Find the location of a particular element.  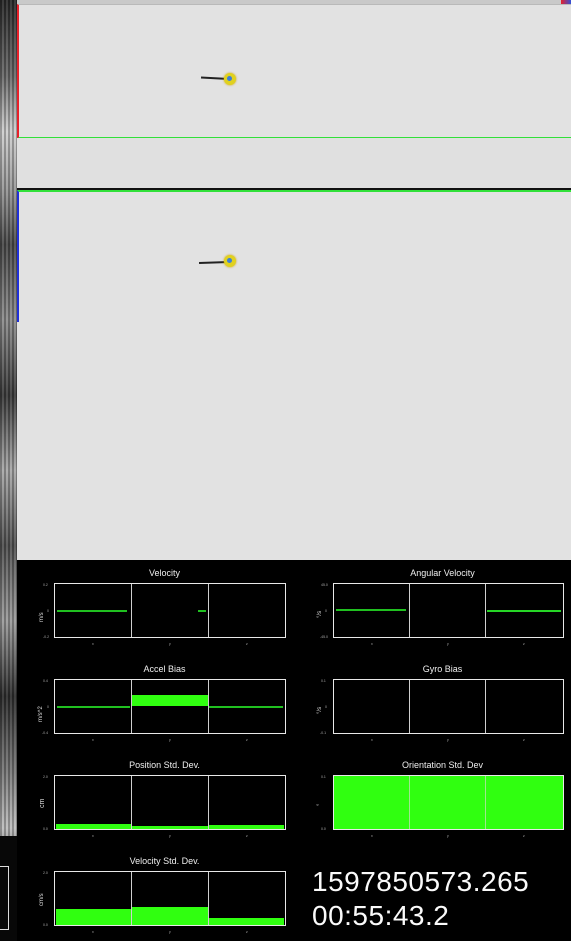

y-tick: 0.4 is located at coordinates (45, 681).